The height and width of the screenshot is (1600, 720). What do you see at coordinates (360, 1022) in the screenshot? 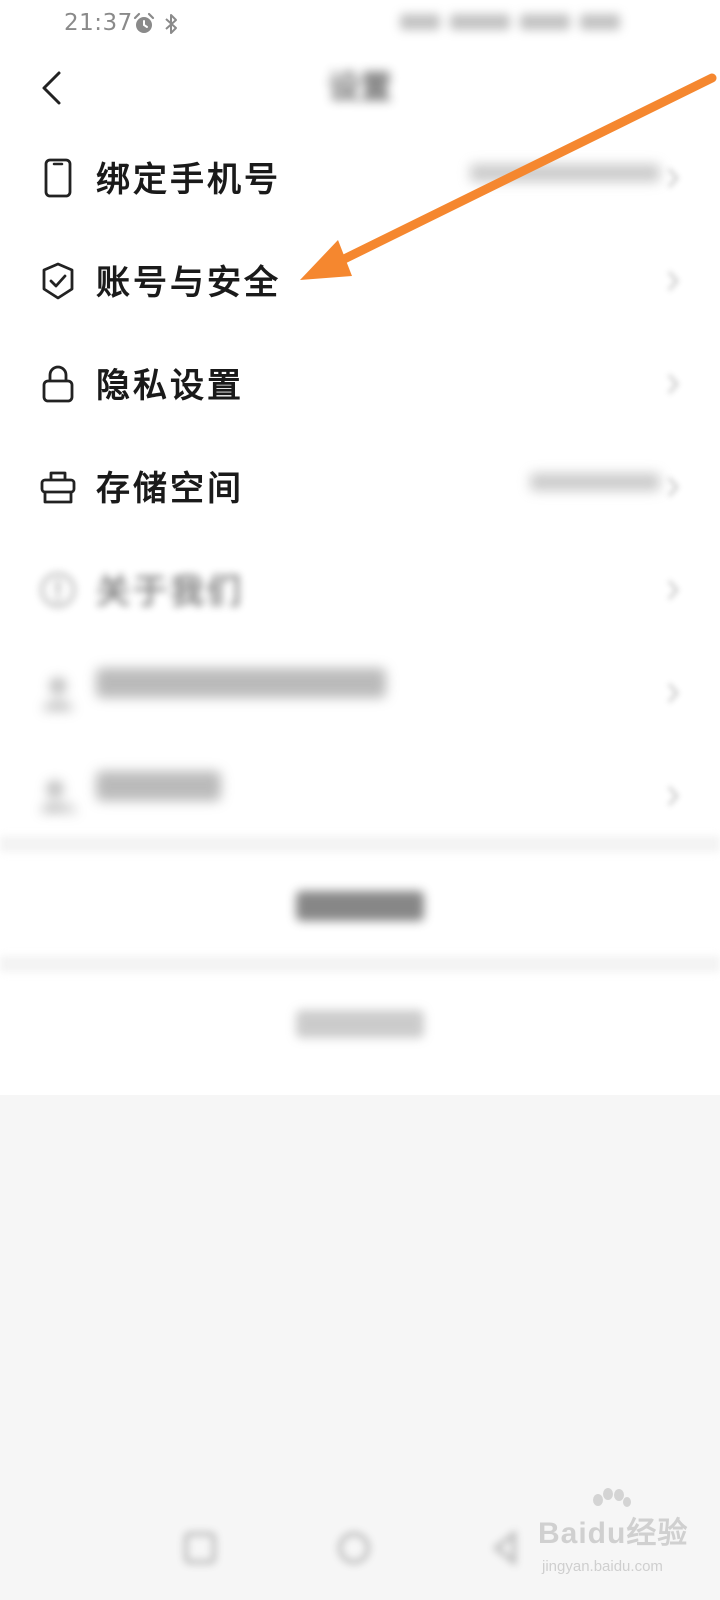
I see `logout-button` at bounding box center [360, 1022].